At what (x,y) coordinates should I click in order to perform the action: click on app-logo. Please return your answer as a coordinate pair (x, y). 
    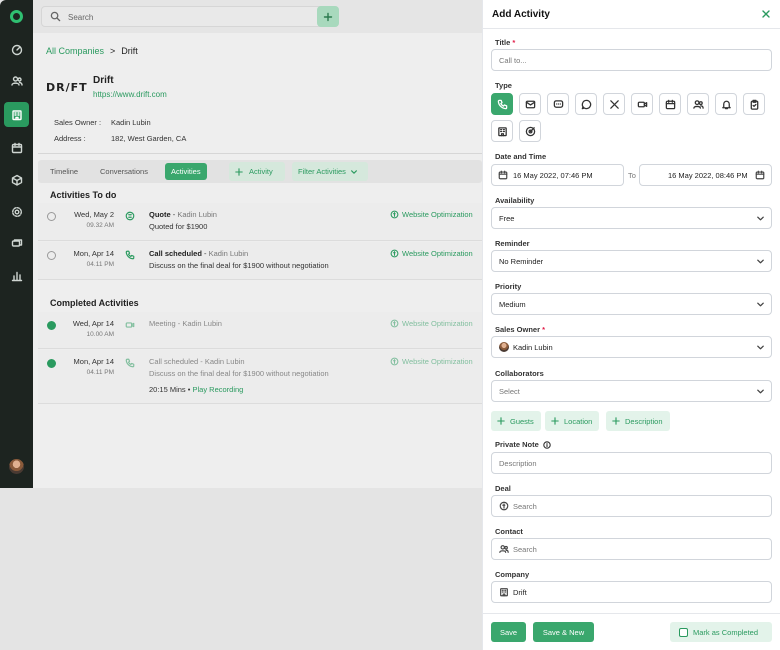
    Looking at the image, I should click on (16, 16).